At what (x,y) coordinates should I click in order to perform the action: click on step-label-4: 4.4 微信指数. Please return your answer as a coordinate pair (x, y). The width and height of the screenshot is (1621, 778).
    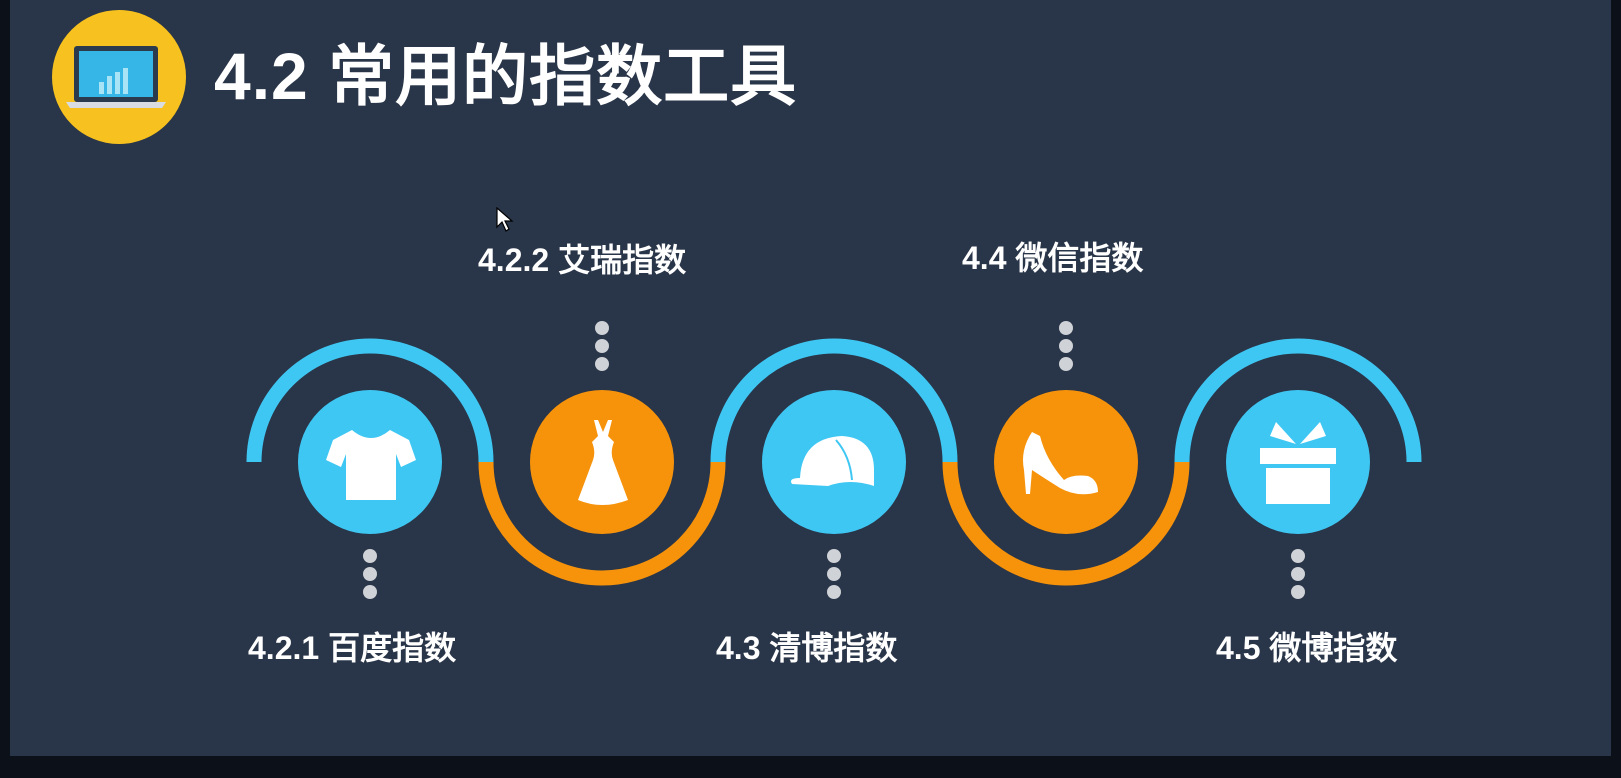
    Looking at the image, I should click on (1053, 258).